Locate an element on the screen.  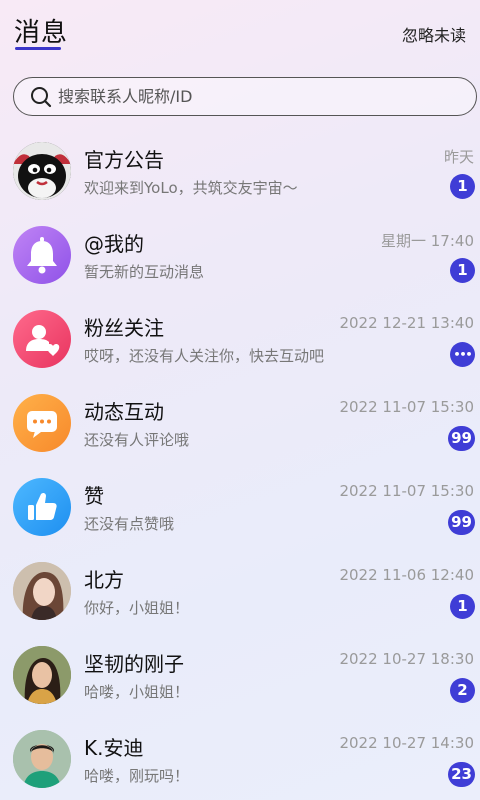
conversation-name: 官方公告 is located at coordinates (124, 160).